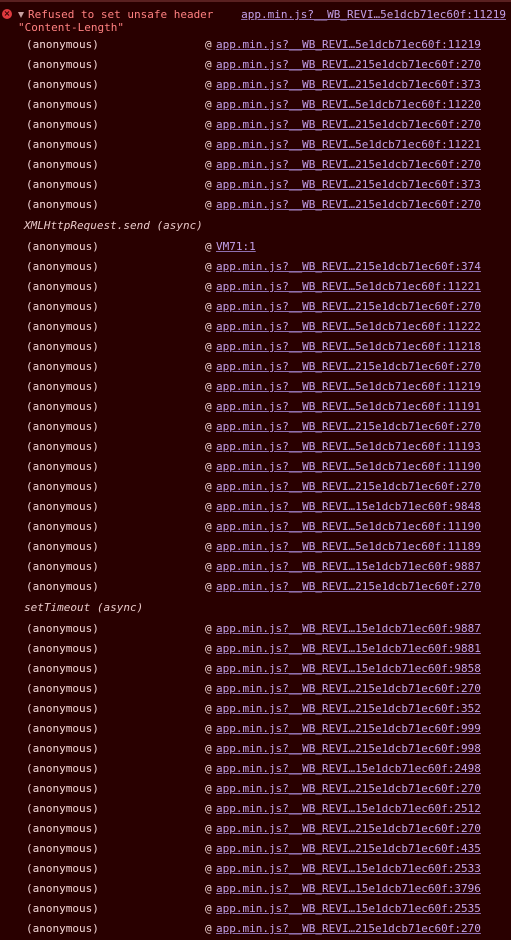 This screenshot has height=940, width=511. I want to click on stack-frame-source-link: app.min.js?__WB_REVI…5e1dcb71ec60f:11189, so click(348, 547).